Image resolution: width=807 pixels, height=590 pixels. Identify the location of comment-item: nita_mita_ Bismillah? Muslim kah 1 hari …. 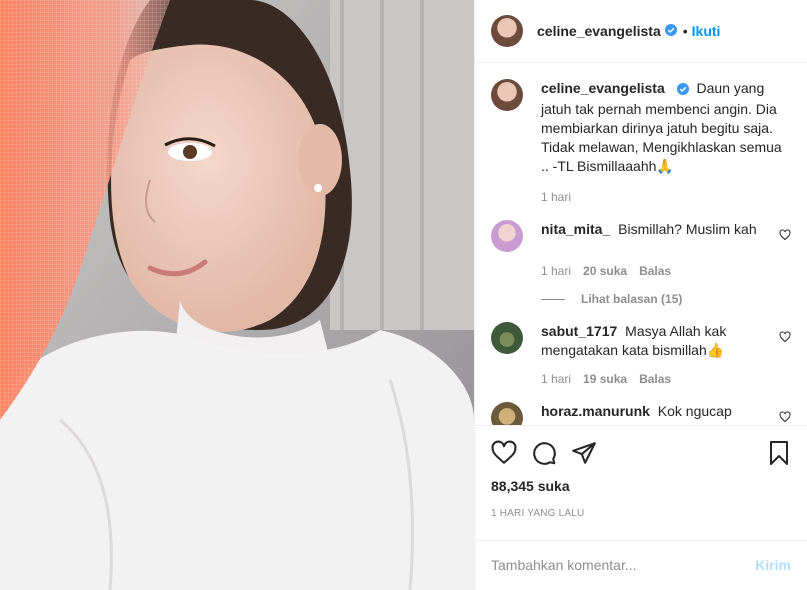
(641, 263).